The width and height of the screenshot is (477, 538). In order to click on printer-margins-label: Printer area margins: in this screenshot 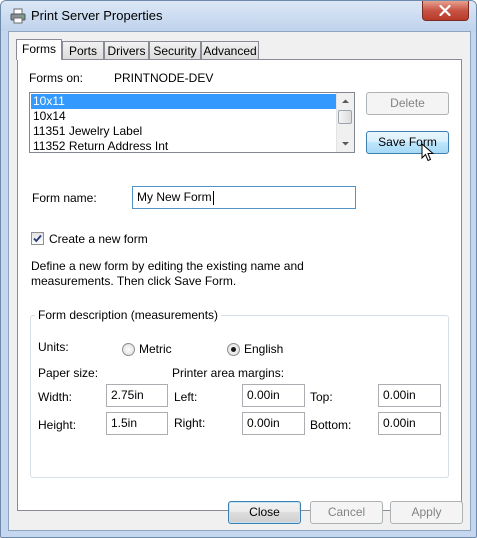, I will do `click(228, 373)`.